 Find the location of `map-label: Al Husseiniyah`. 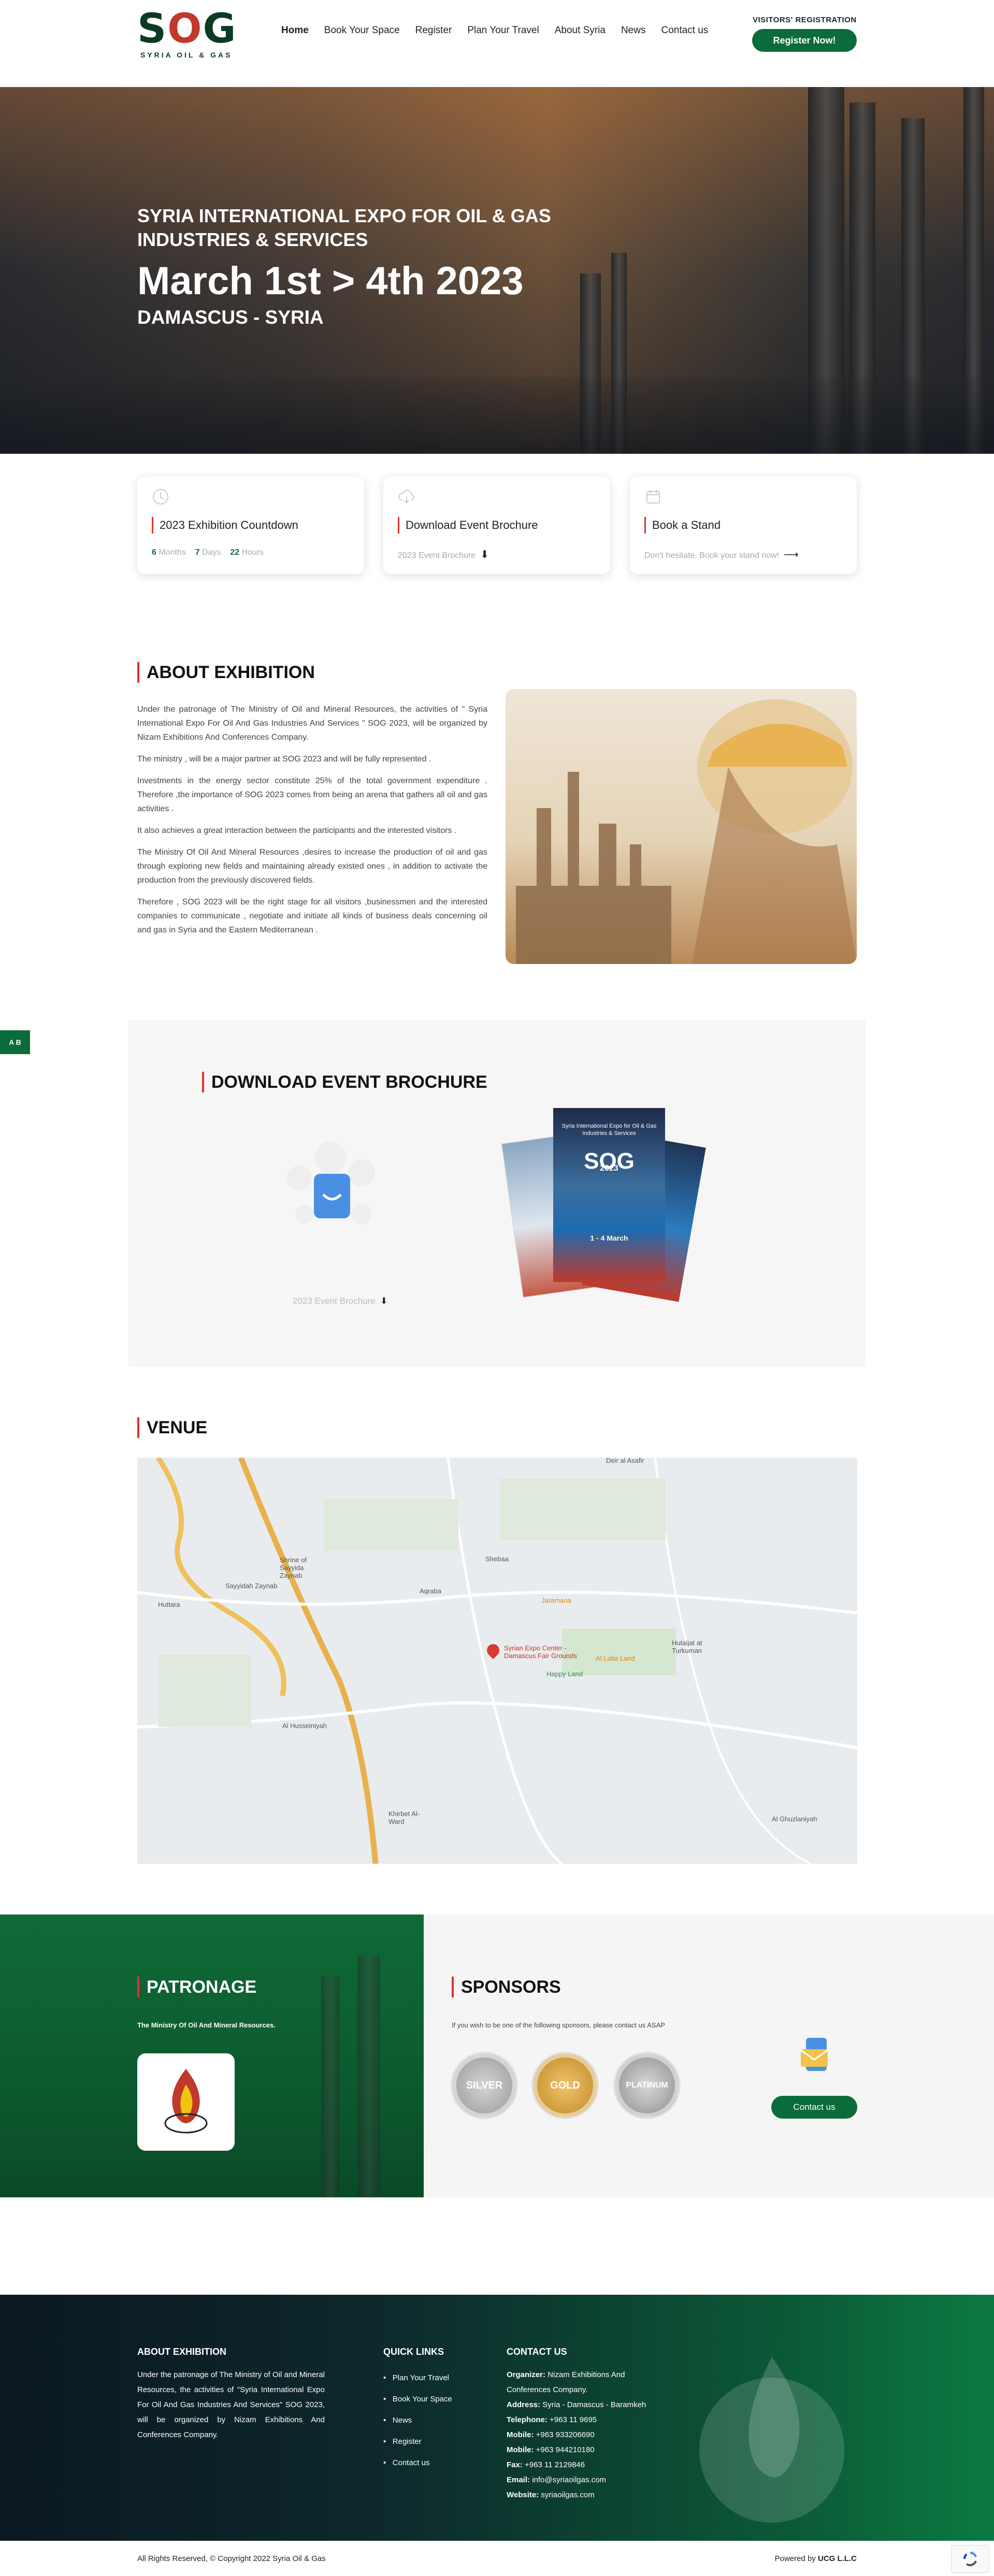

map-label: Al Husseiniyah is located at coordinates (304, 1726).